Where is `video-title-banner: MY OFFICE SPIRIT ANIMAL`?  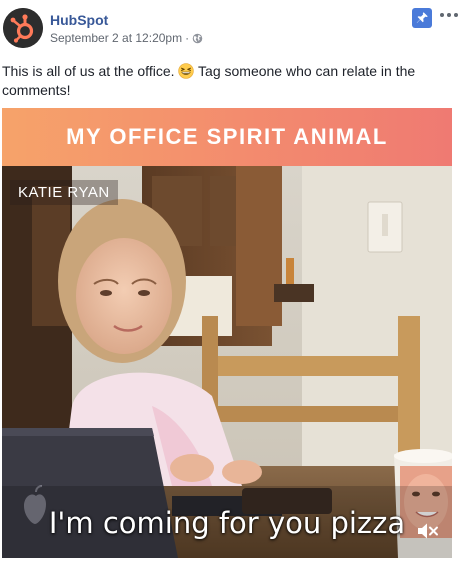 video-title-banner: MY OFFICE SPIRIT ANIMAL is located at coordinates (227, 137).